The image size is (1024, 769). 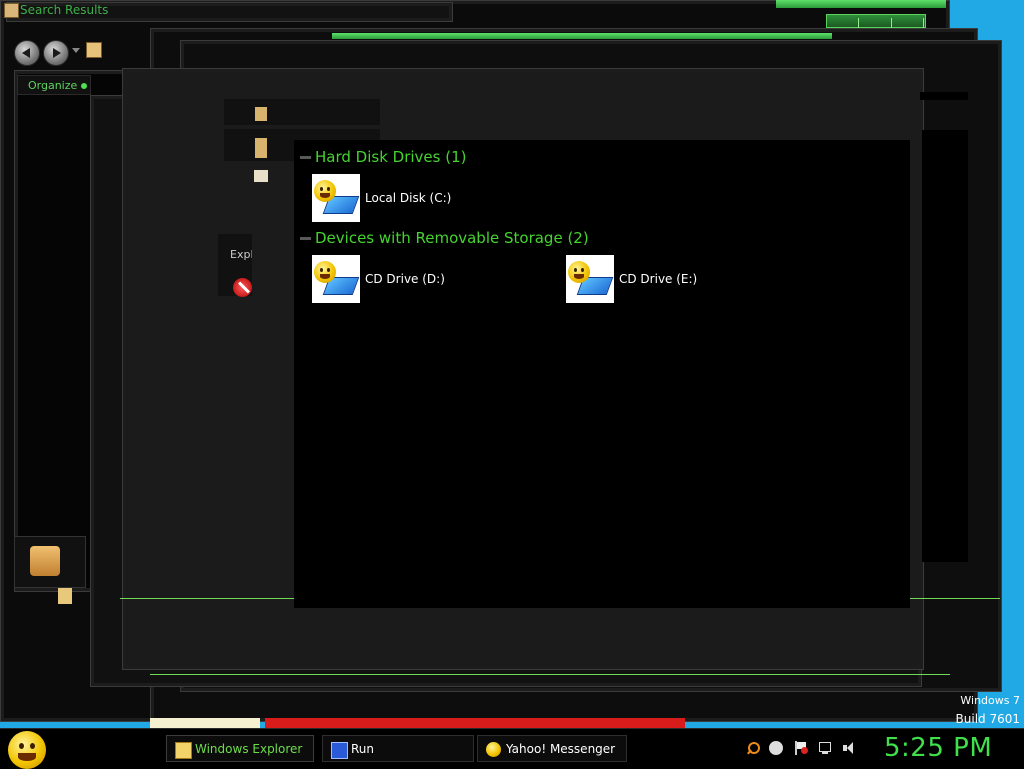 What do you see at coordinates (405, 279) in the screenshot?
I see `drive-label: CD Drive (D:)` at bounding box center [405, 279].